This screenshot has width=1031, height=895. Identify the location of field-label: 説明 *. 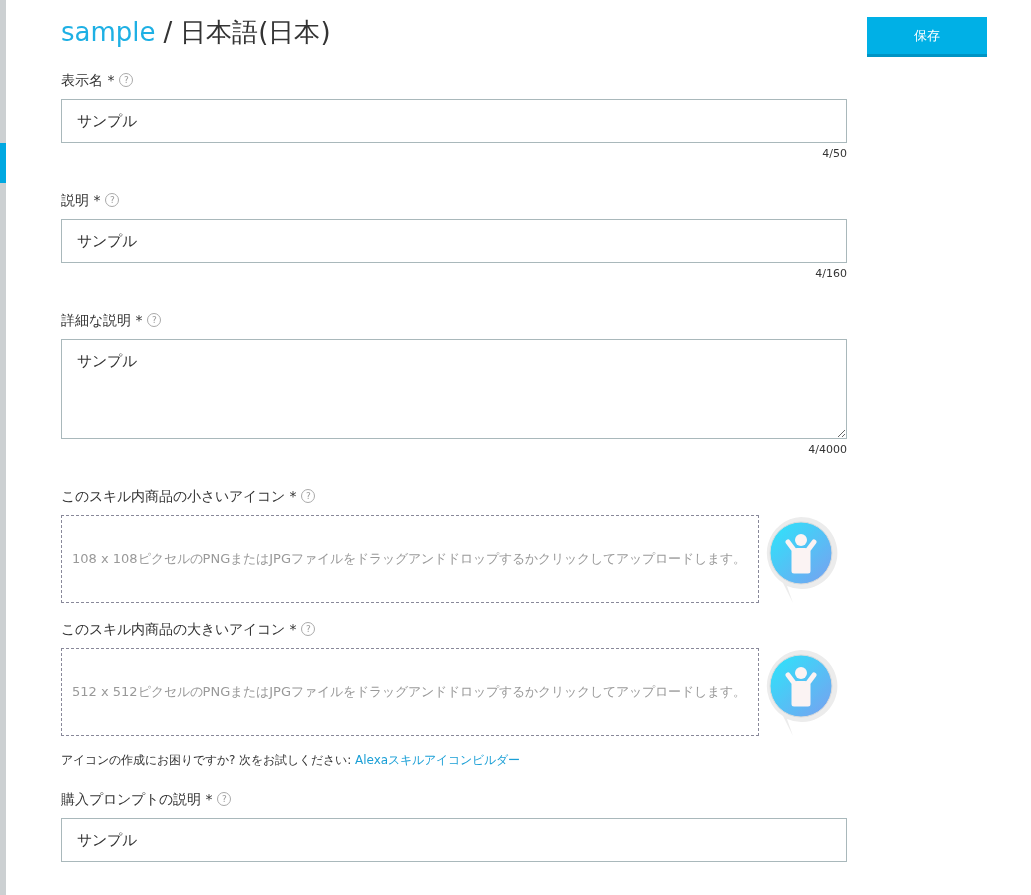
(81, 200).